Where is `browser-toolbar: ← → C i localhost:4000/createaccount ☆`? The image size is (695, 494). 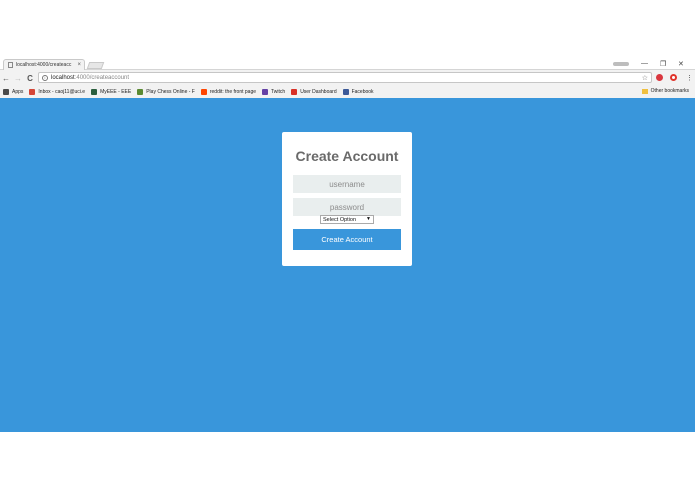
browser-toolbar: ← → C i localhost:4000/createaccount ☆ is located at coordinates (347, 78).